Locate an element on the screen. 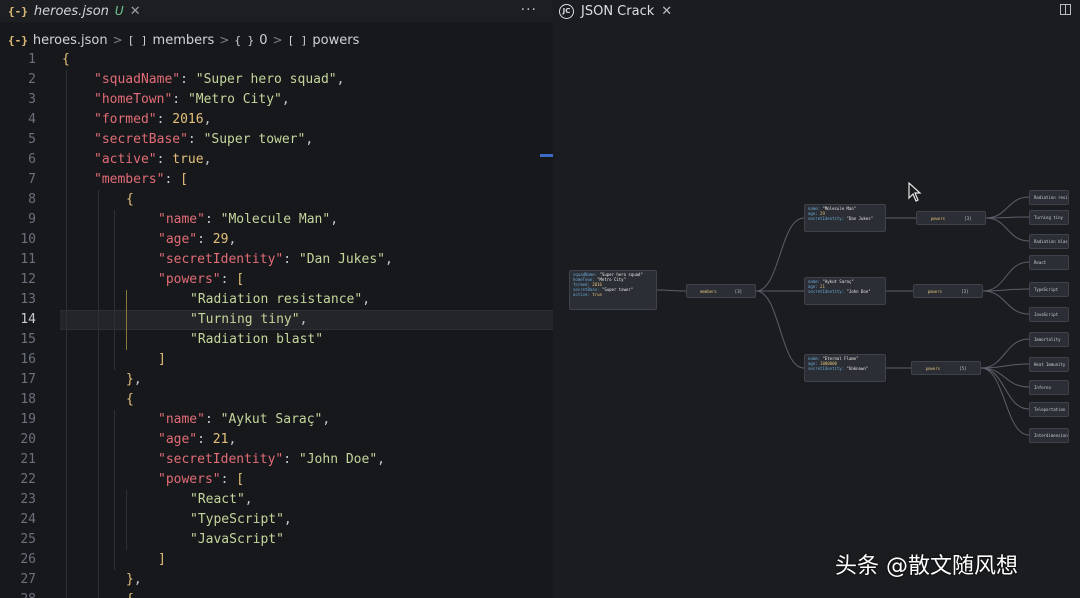  code-line: 4 "formed": 2016, is located at coordinates (276, 120).